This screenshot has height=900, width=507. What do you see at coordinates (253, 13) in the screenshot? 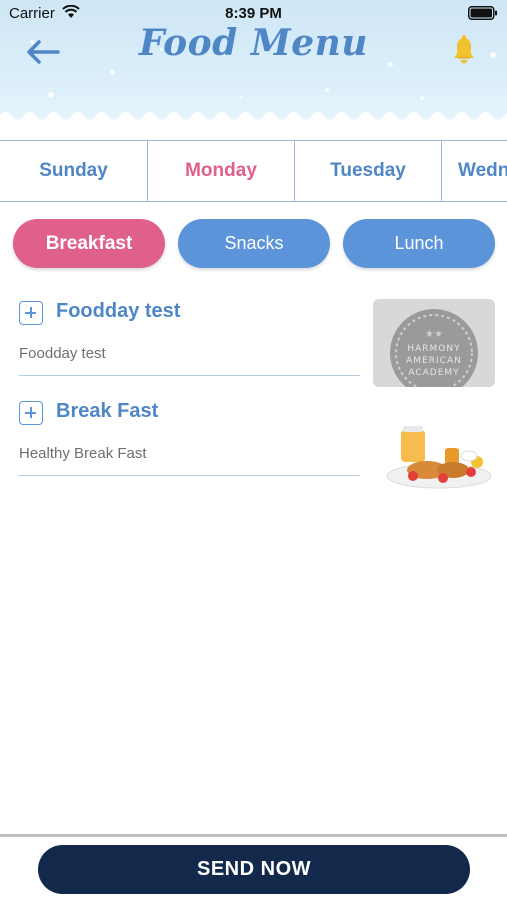
I see `status-time: 8:39 PM` at bounding box center [253, 13].